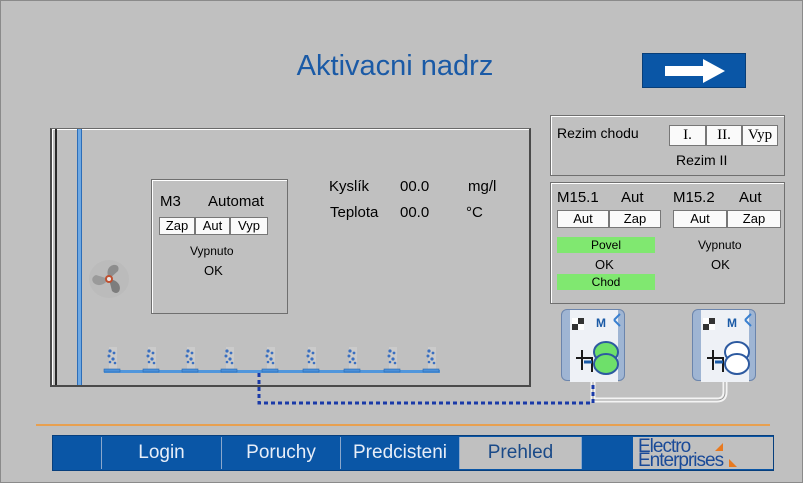  What do you see at coordinates (606, 453) in the screenshot?
I see `nav-spacer` at bounding box center [606, 453].